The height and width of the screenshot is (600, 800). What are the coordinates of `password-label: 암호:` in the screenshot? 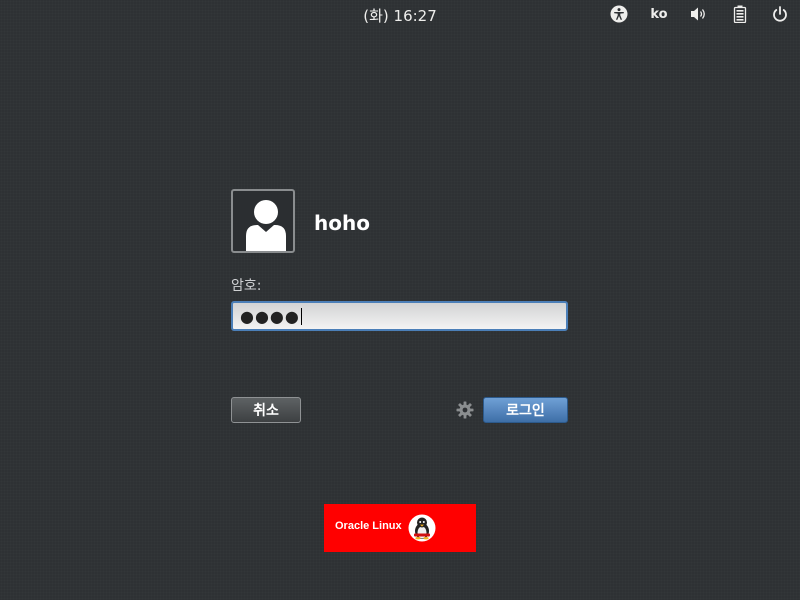 It's located at (246, 286).